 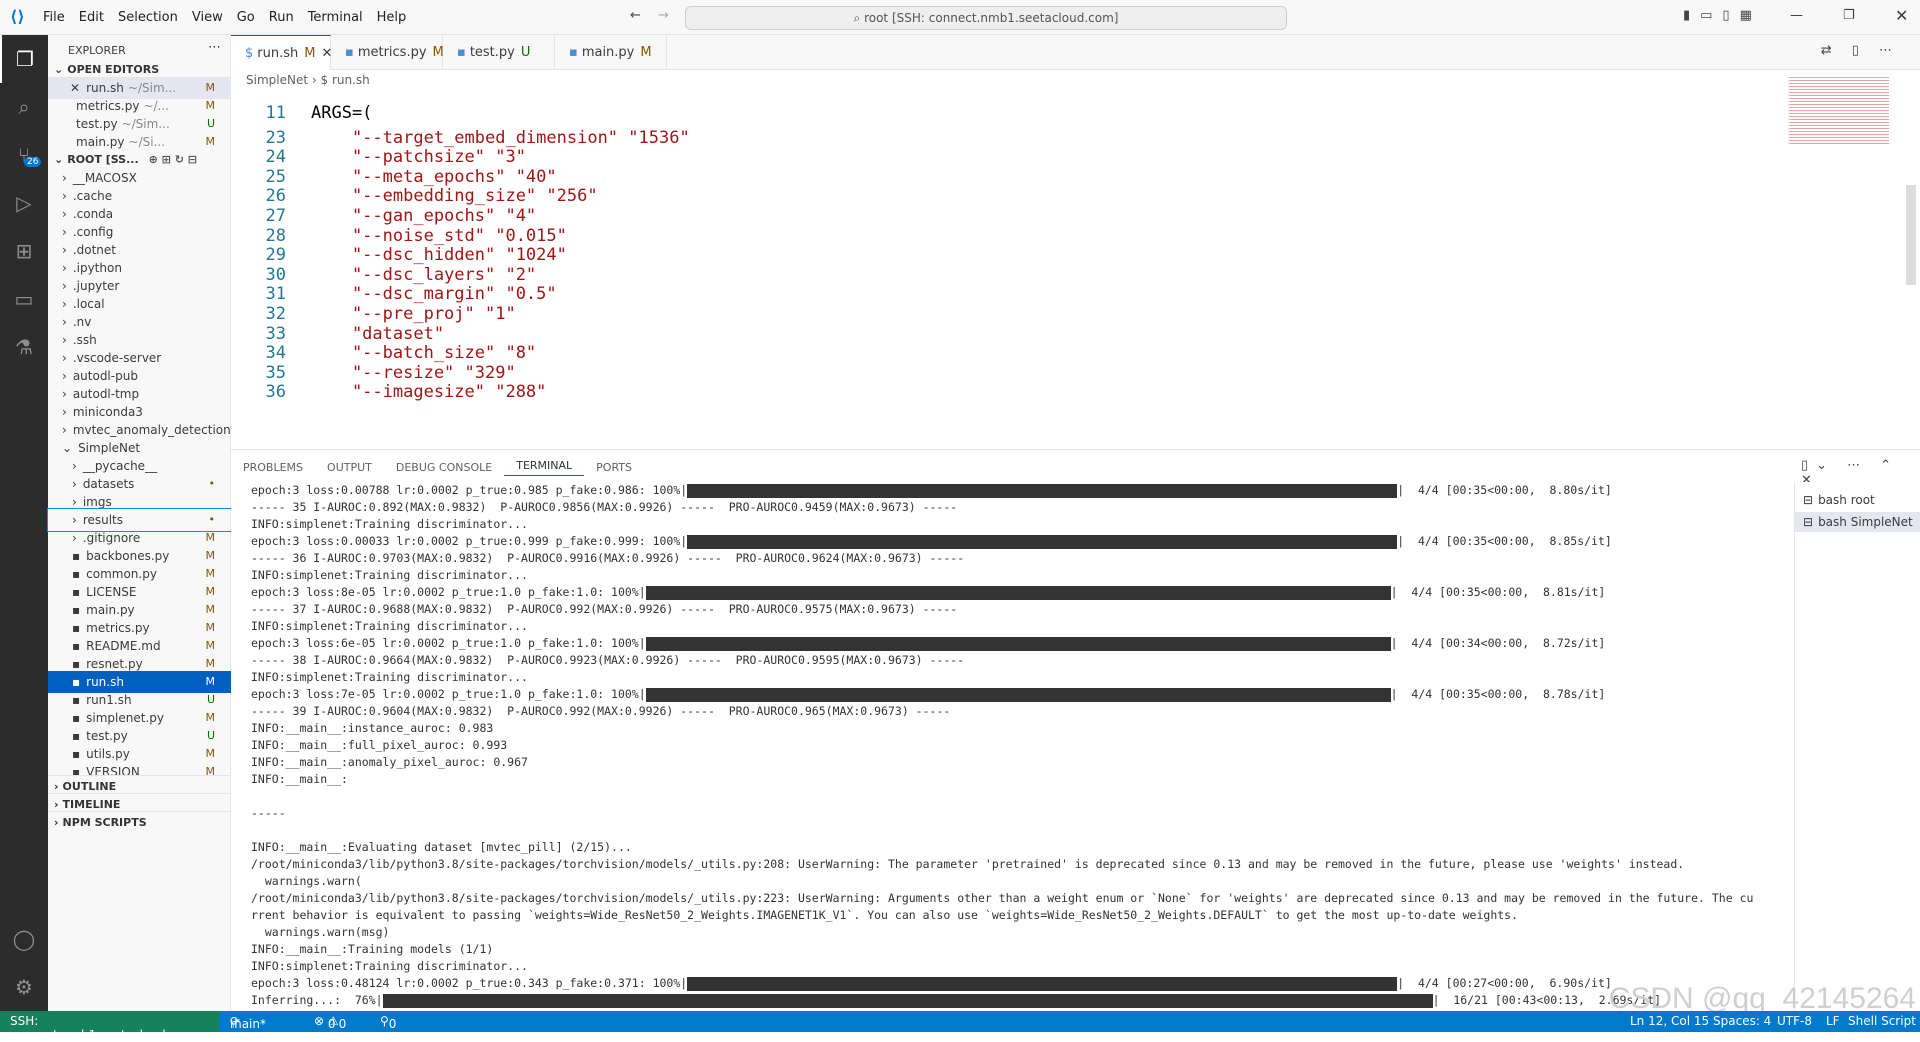 What do you see at coordinates (91, 17) in the screenshot?
I see `menu-edit: Edit` at bounding box center [91, 17].